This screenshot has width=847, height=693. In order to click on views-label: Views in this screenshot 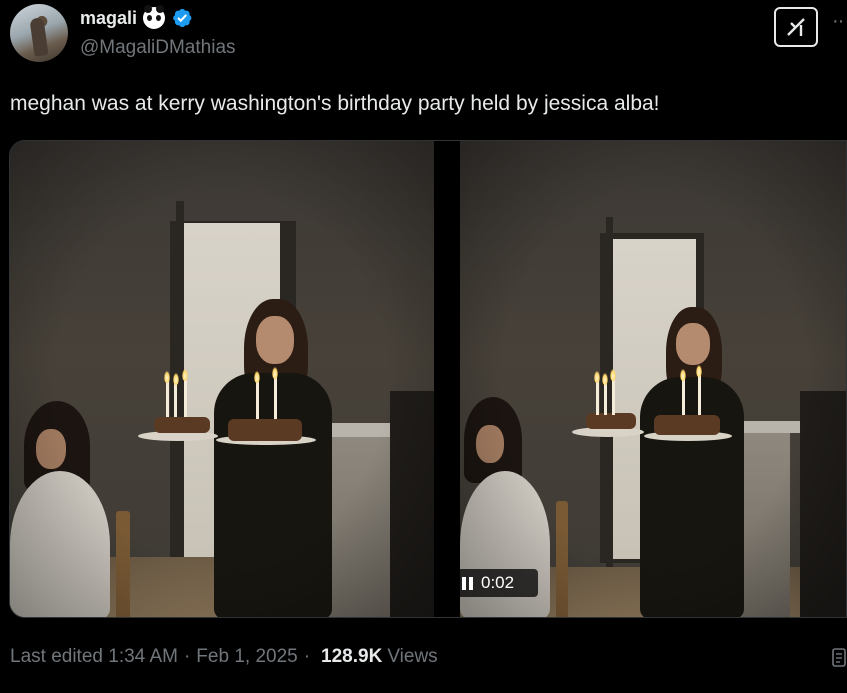, I will do `click(412, 656)`.